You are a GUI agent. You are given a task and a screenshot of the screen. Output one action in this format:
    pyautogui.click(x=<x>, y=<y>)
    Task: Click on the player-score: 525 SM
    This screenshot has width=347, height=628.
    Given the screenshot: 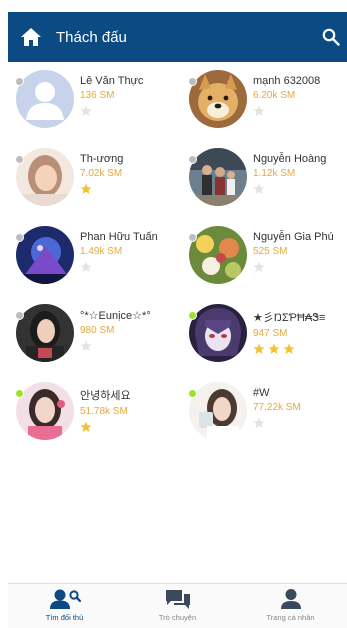 What is the action you would take?
    pyautogui.click(x=270, y=251)
    